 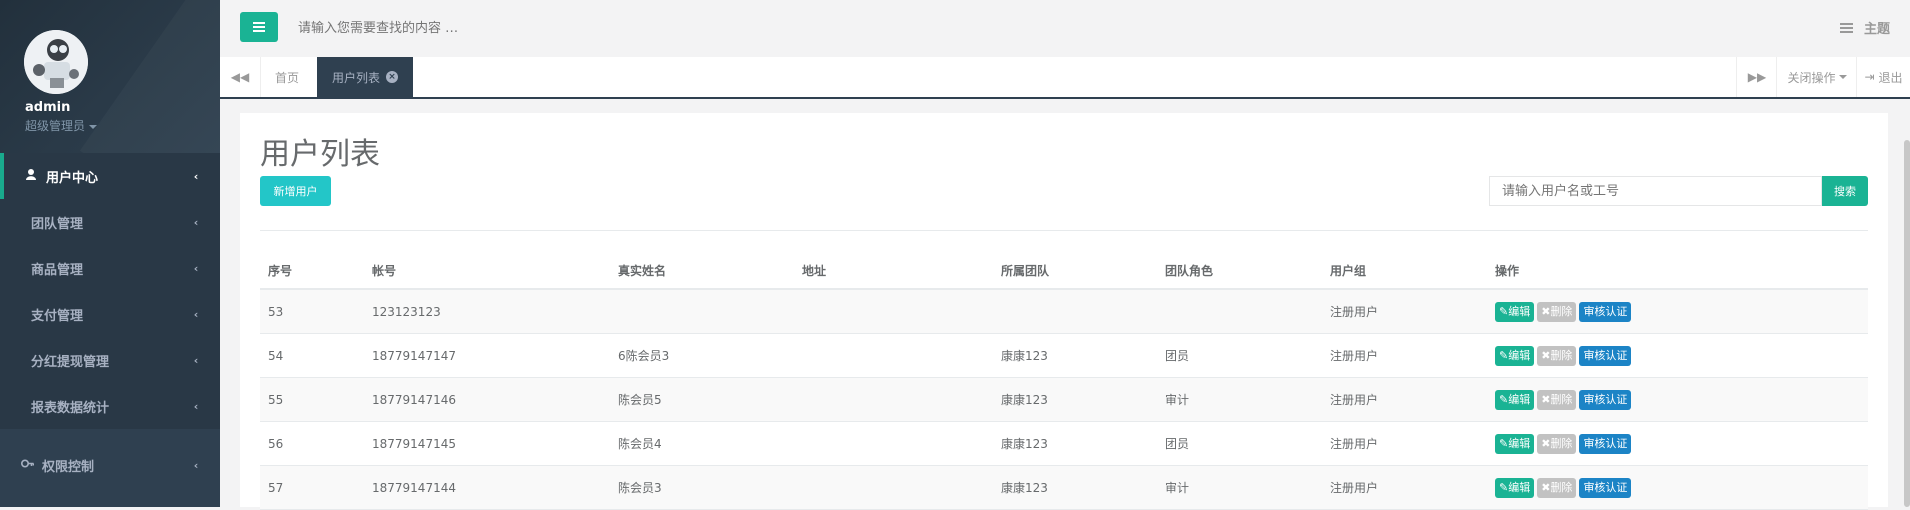 I want to click on user-search-input, so click(x=1655, y=191).